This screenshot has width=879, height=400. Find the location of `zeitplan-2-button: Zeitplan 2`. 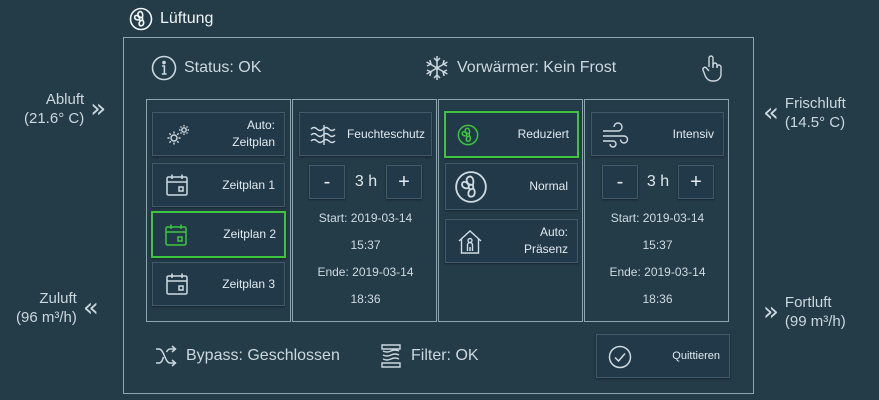

zeitplan-2-button: Zeitplan 2 is located at coordinates (218, 234).